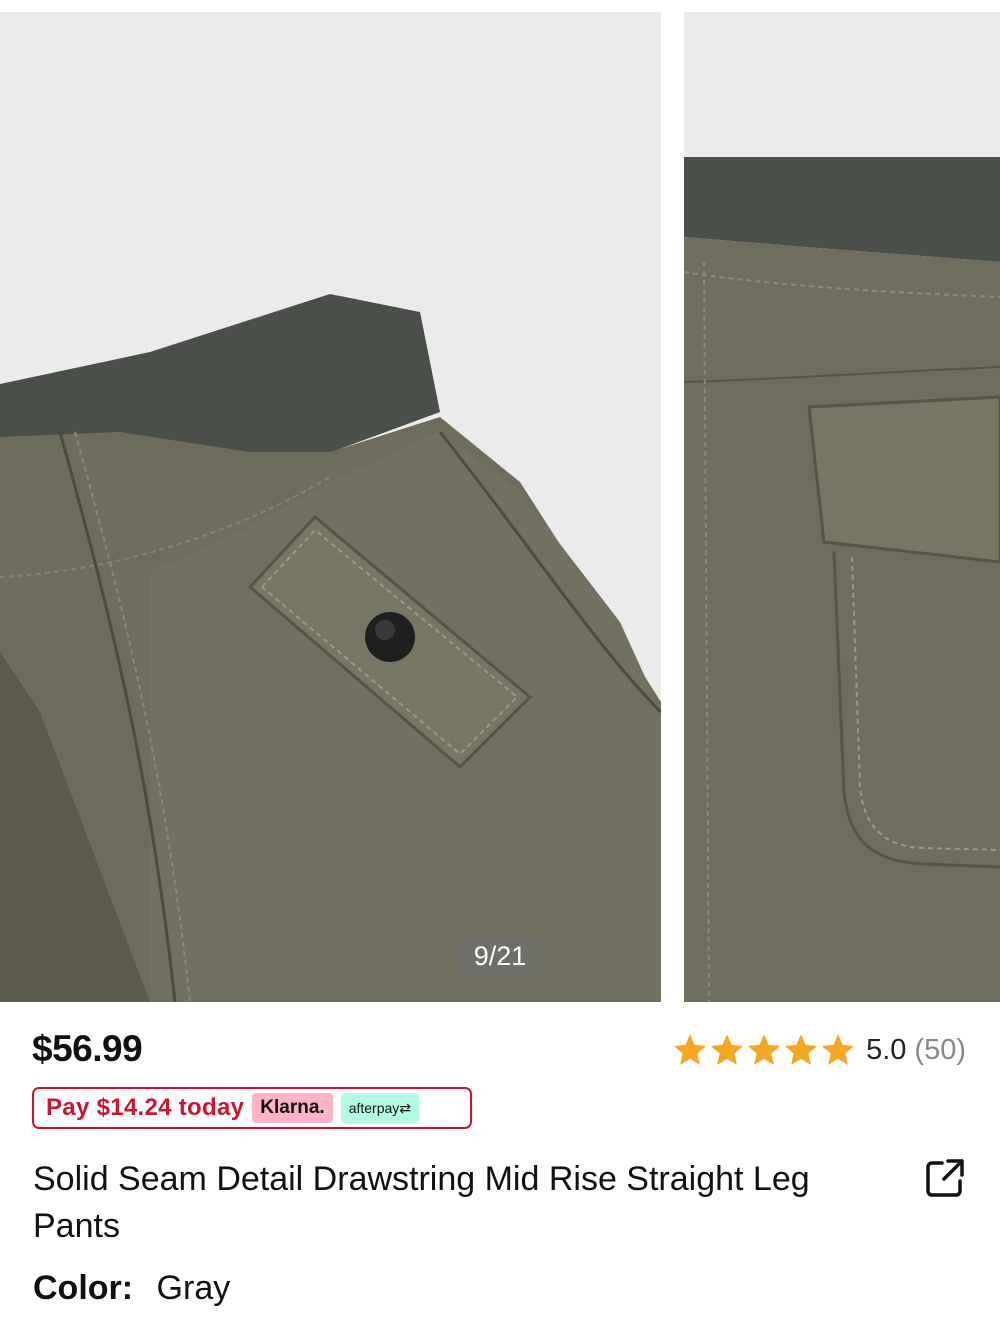 The width and height of the screenshot is (1000, 1333). Describe the element at coordinates (945, 1178) in the screenshot. I see `share-external-icon` at that location.